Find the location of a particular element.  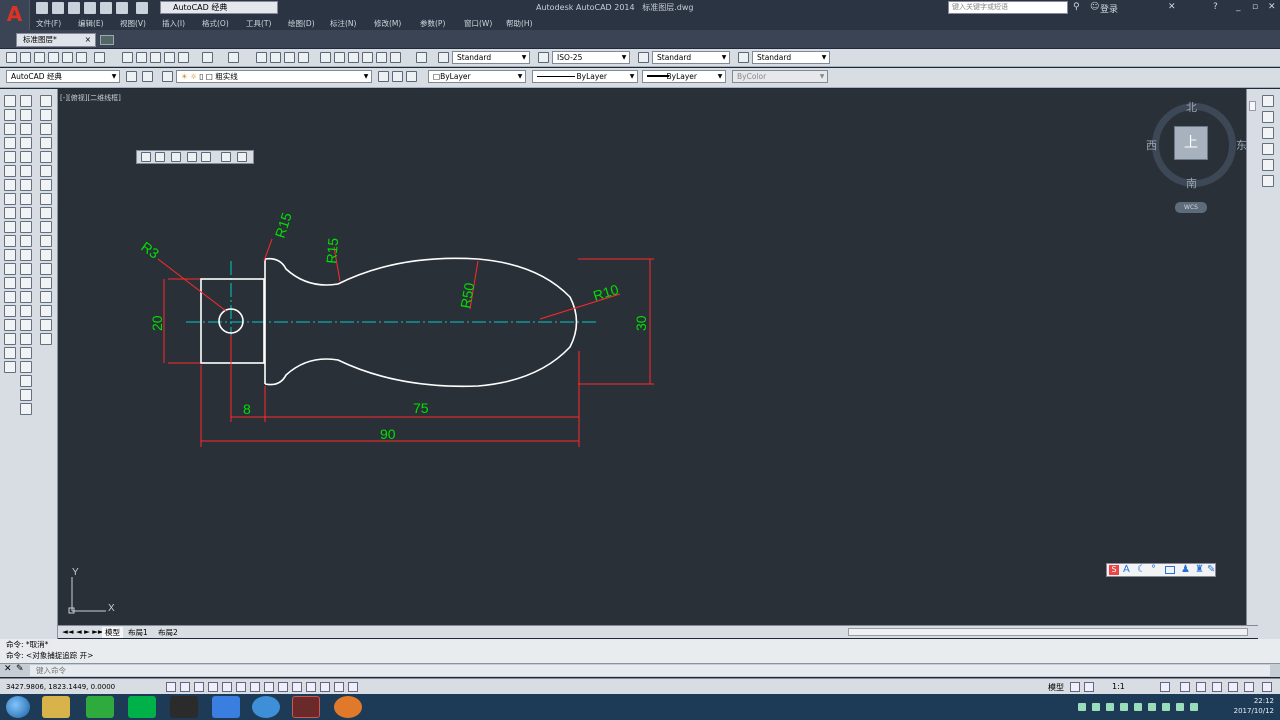

dim-text-edit-icon is located at coordinates (26, 353).